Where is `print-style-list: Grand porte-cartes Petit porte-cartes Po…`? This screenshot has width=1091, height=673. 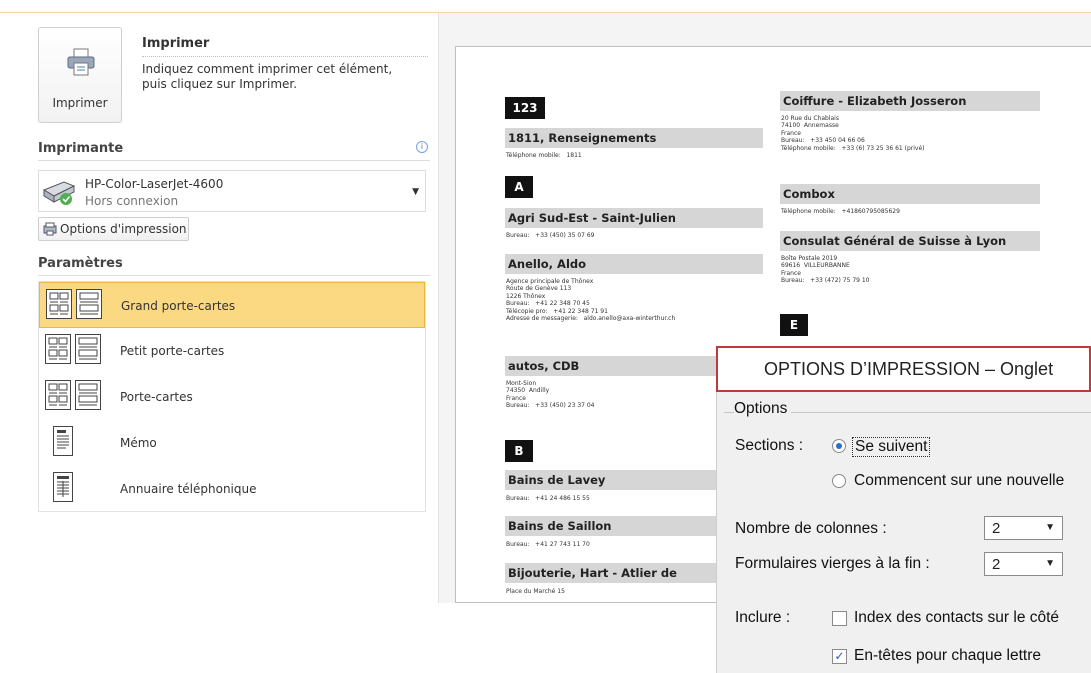
print-style-list: Grand porte-cartes Petit porte-cartes Po… is located at coordinates (232, 396).